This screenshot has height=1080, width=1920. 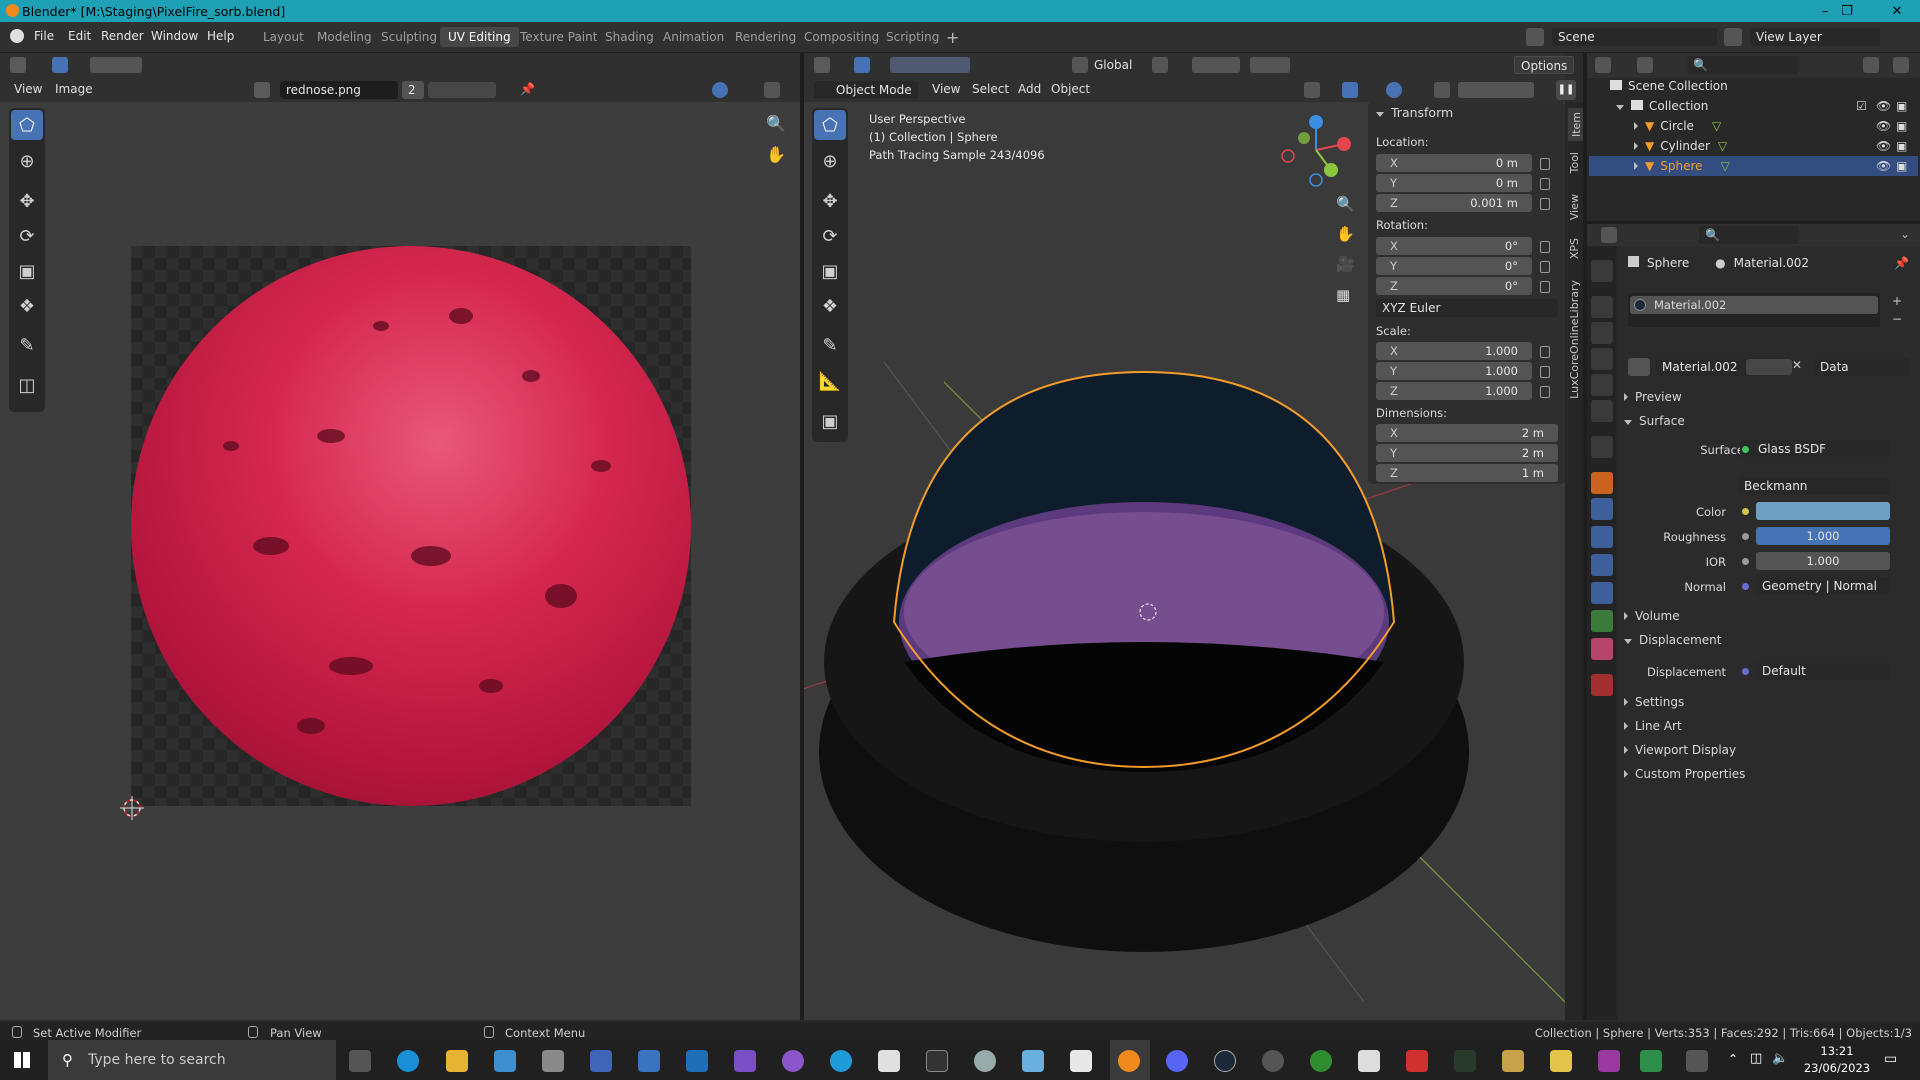 What do you see at coordinates (1602, 411) in the screenshot?
I see `world-tab-icon` at bounding box center [1602, 411].